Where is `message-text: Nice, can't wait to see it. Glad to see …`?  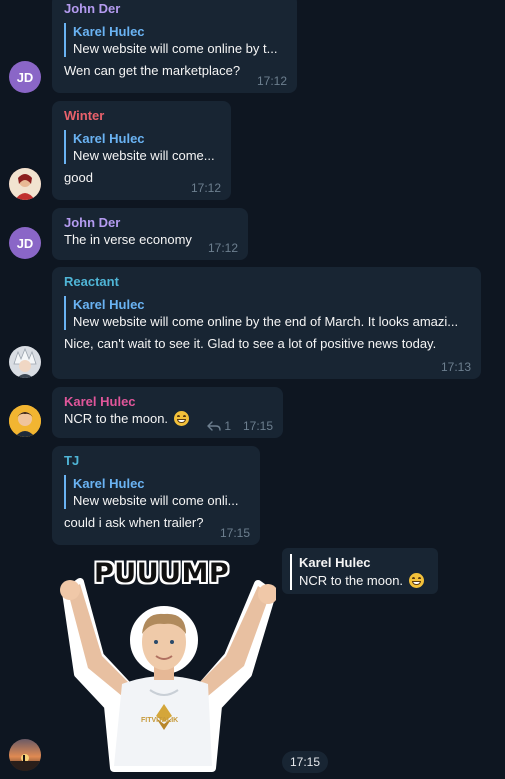
message-text: Nice, can't wait to see it. Glad to see … is located at coordinates (250, 343).